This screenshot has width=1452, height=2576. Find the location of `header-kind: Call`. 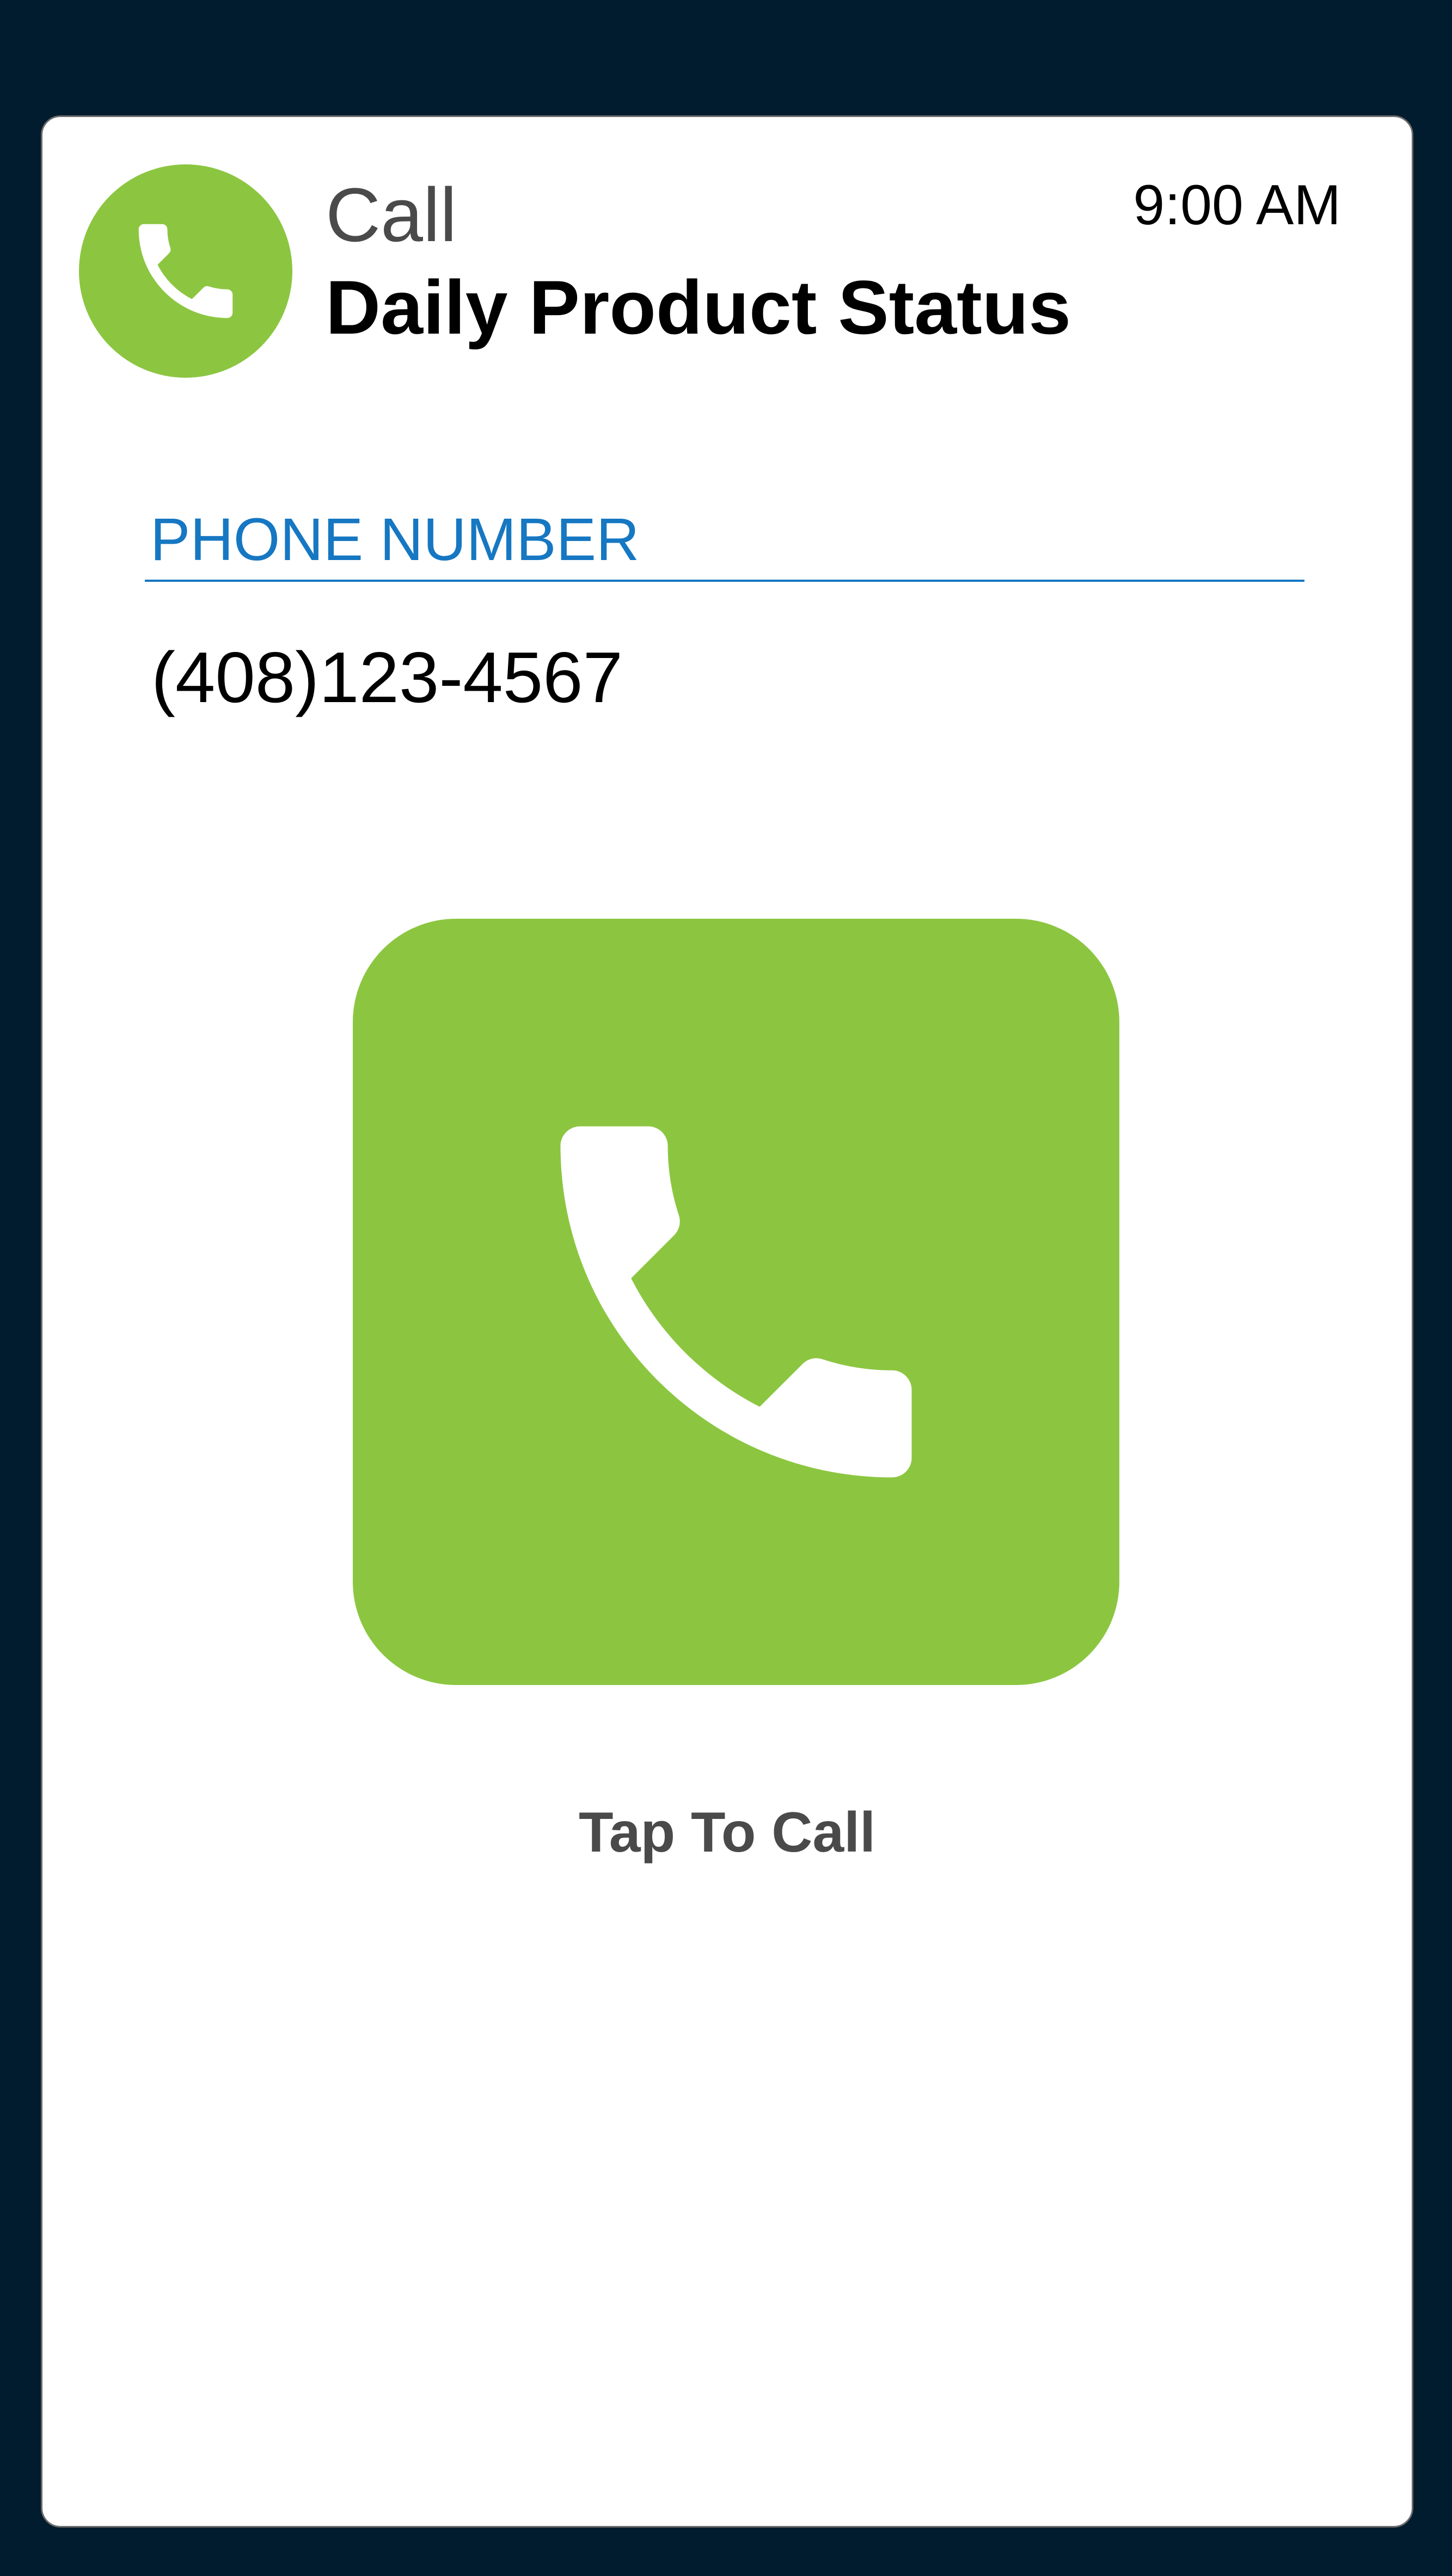

header-kind: Call is located at coordinates (392, 214).